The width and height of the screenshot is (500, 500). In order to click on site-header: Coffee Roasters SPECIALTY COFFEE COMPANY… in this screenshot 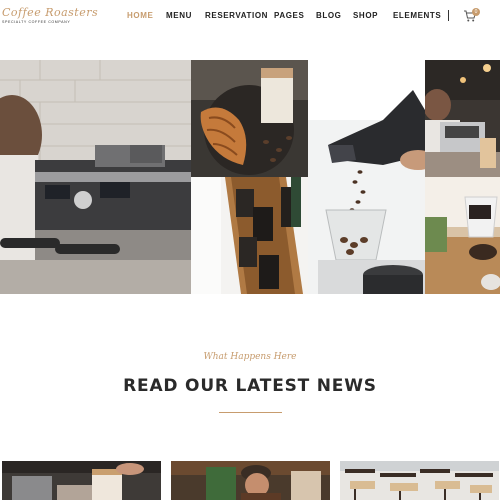, I will do `click(250, 17)`.